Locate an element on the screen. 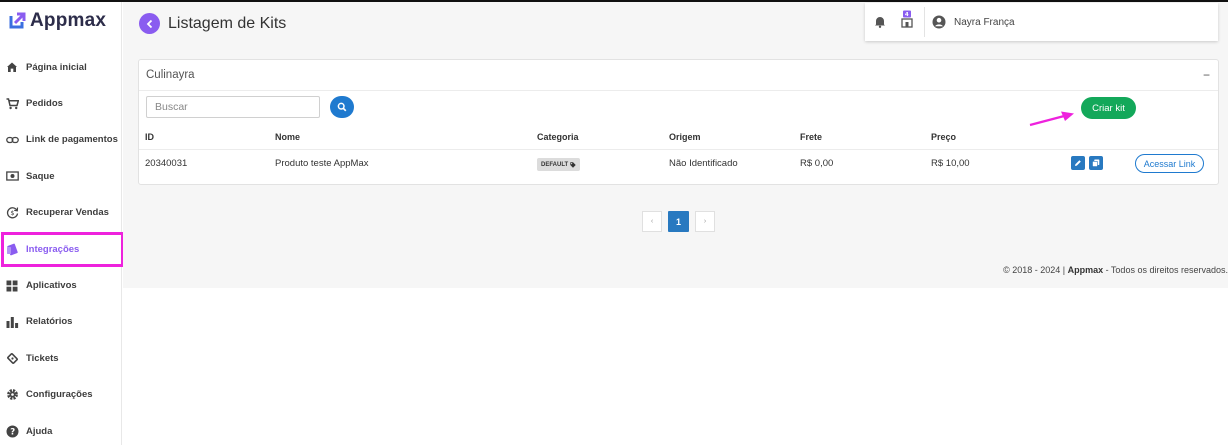 This screenshot has height=445, width=1228. column-header-origem: Origem is located at coordinates (685, 137).